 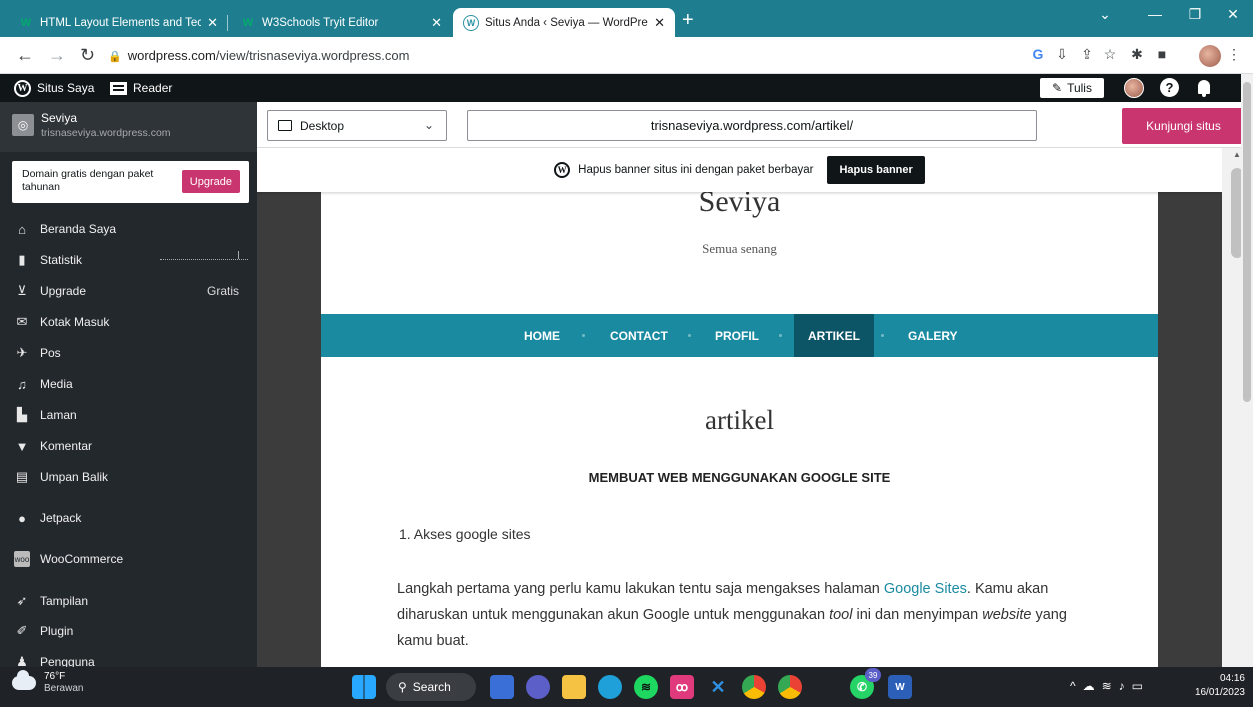 I want to click on back-icon: ←, so click(x=25, y=55).